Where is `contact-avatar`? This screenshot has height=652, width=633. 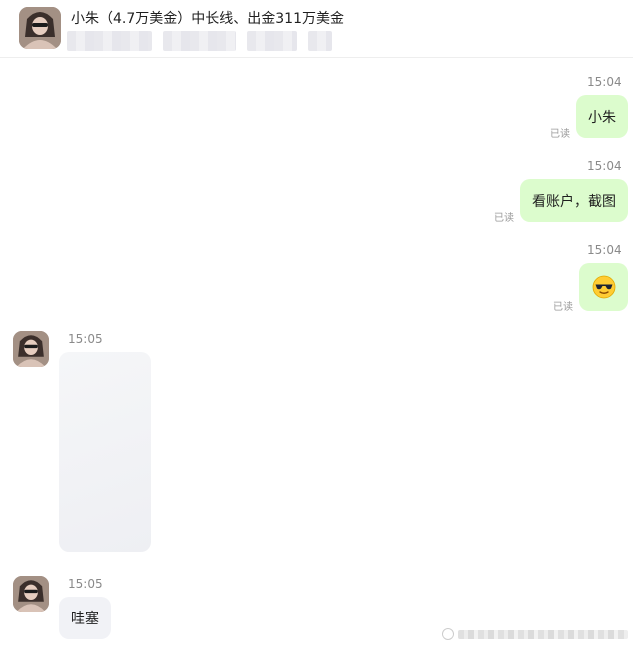
contact-avatar is located at coordinates (40, 28).